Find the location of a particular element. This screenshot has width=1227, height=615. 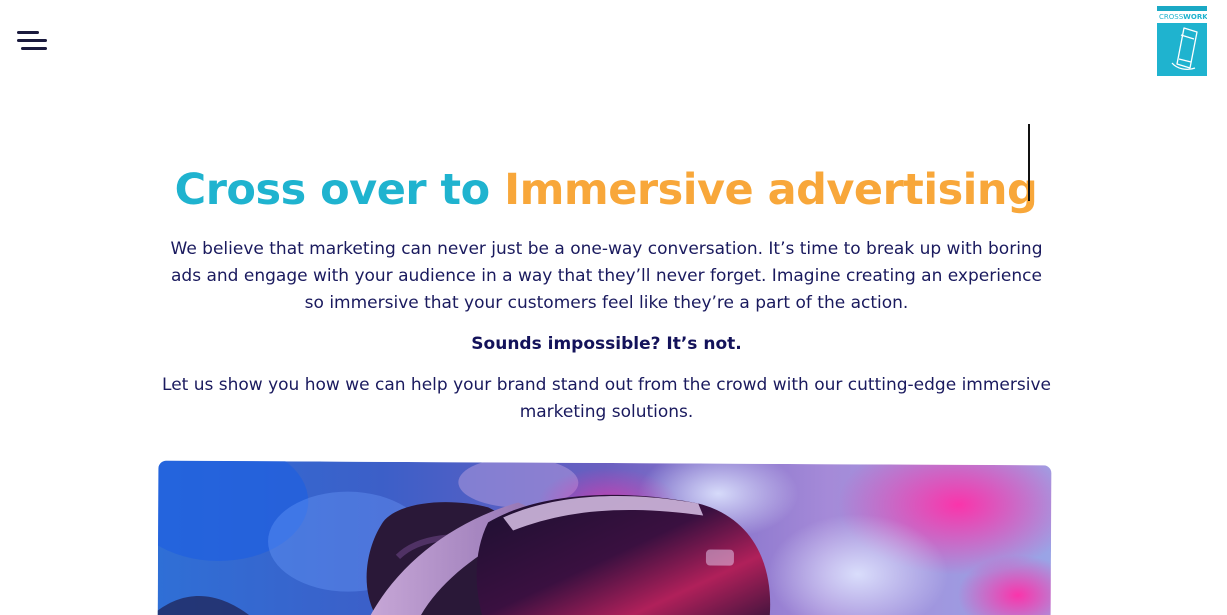

headline-teal-text: Cross over to is located at coordinates (339, 189).